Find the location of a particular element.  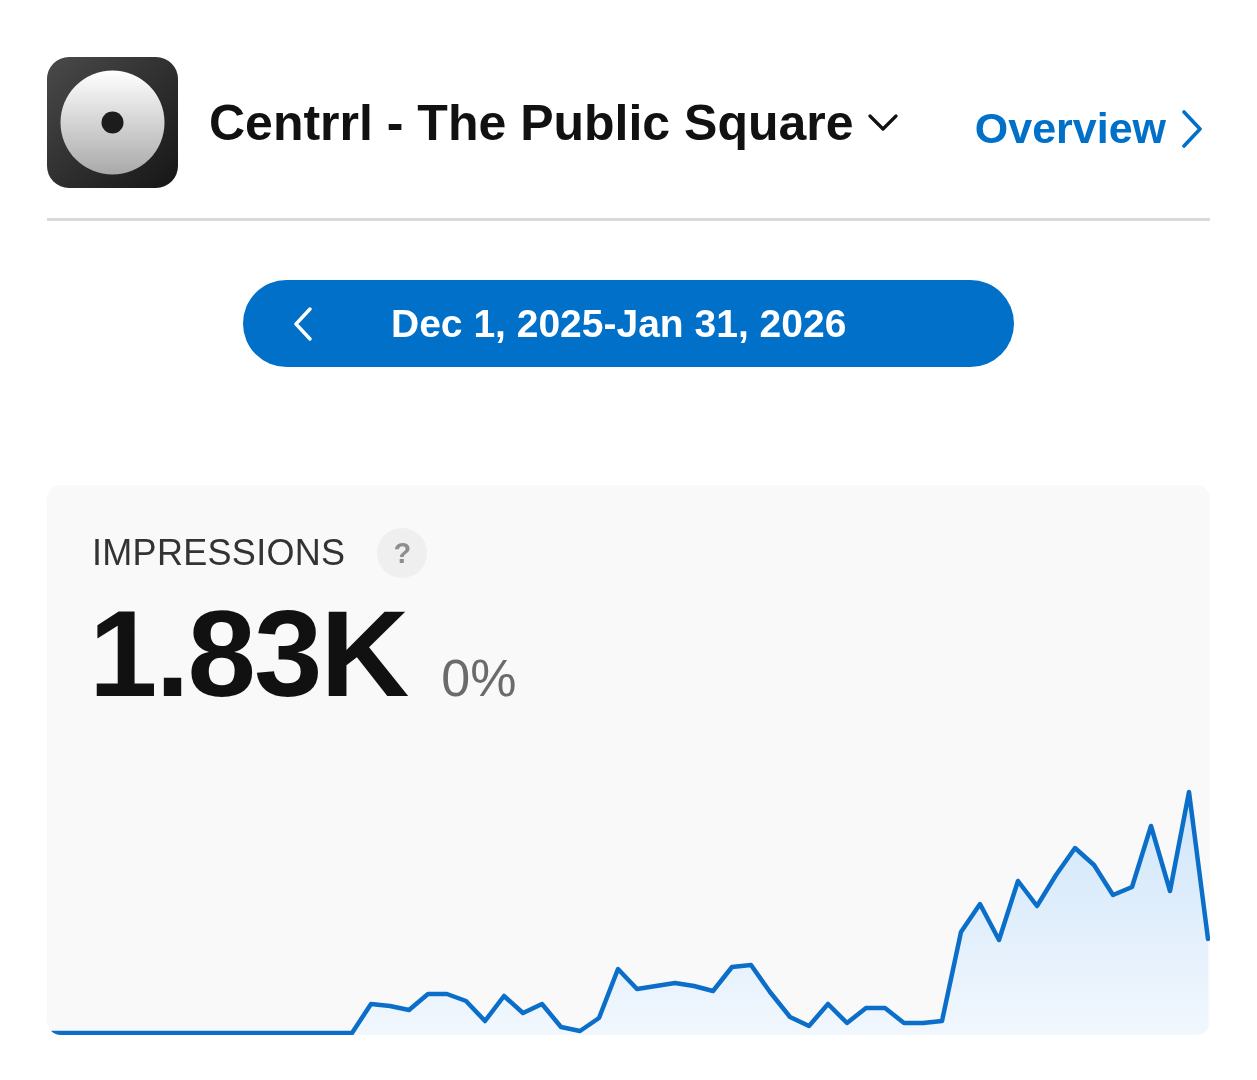

chevron-down-icon is located at coordinates (882, 122).